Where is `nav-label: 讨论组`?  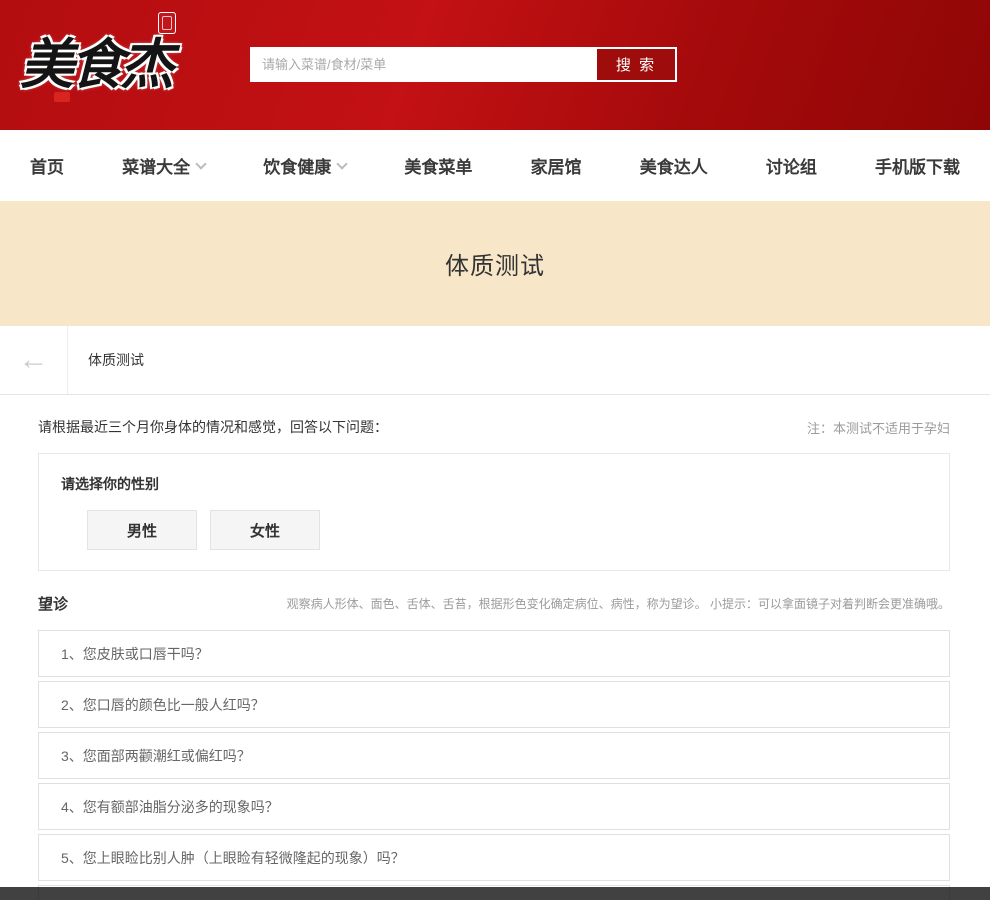 nav-label: 讨论组 is located at coordinates (791, 167).